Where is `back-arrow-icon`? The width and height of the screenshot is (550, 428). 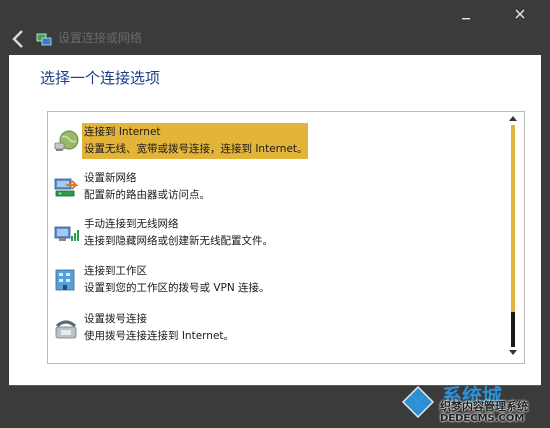
back-arrow-icon is located at coordinates (17, 39).